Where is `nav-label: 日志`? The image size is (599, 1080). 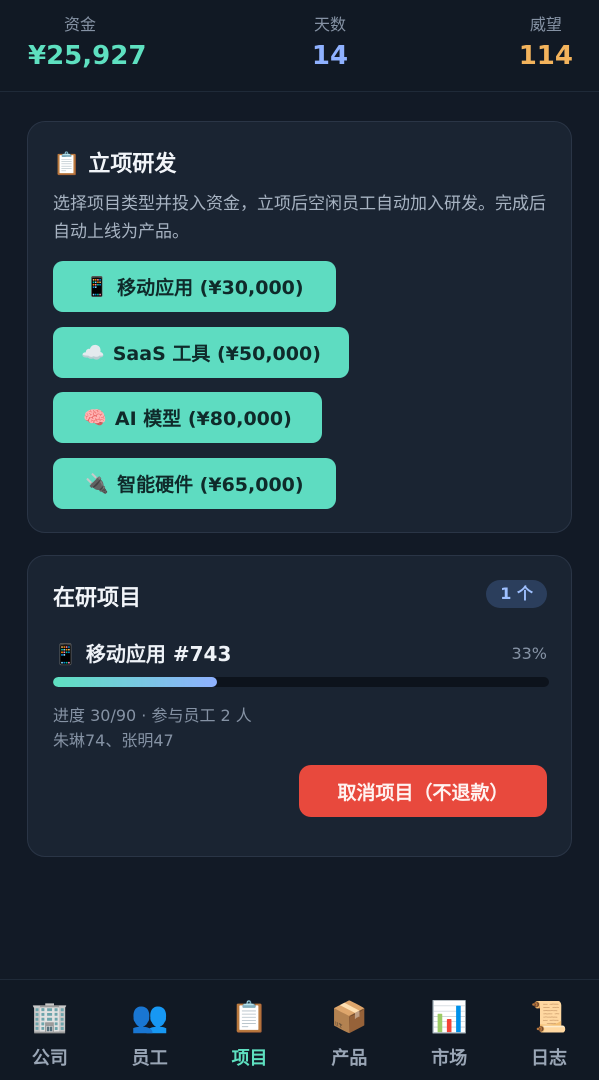 nav-label: 日志 is located at coordinates (549, 1058).